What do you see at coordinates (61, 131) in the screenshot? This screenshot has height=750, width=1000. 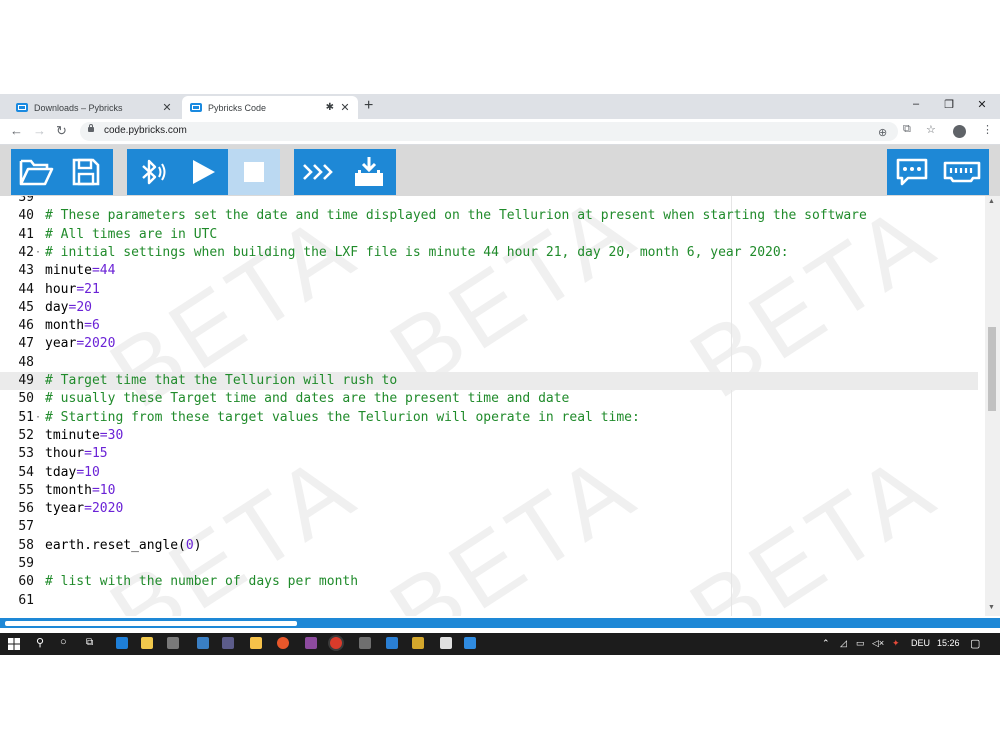 I see `reload-icon: ↻` at bounding box center [61, 131].